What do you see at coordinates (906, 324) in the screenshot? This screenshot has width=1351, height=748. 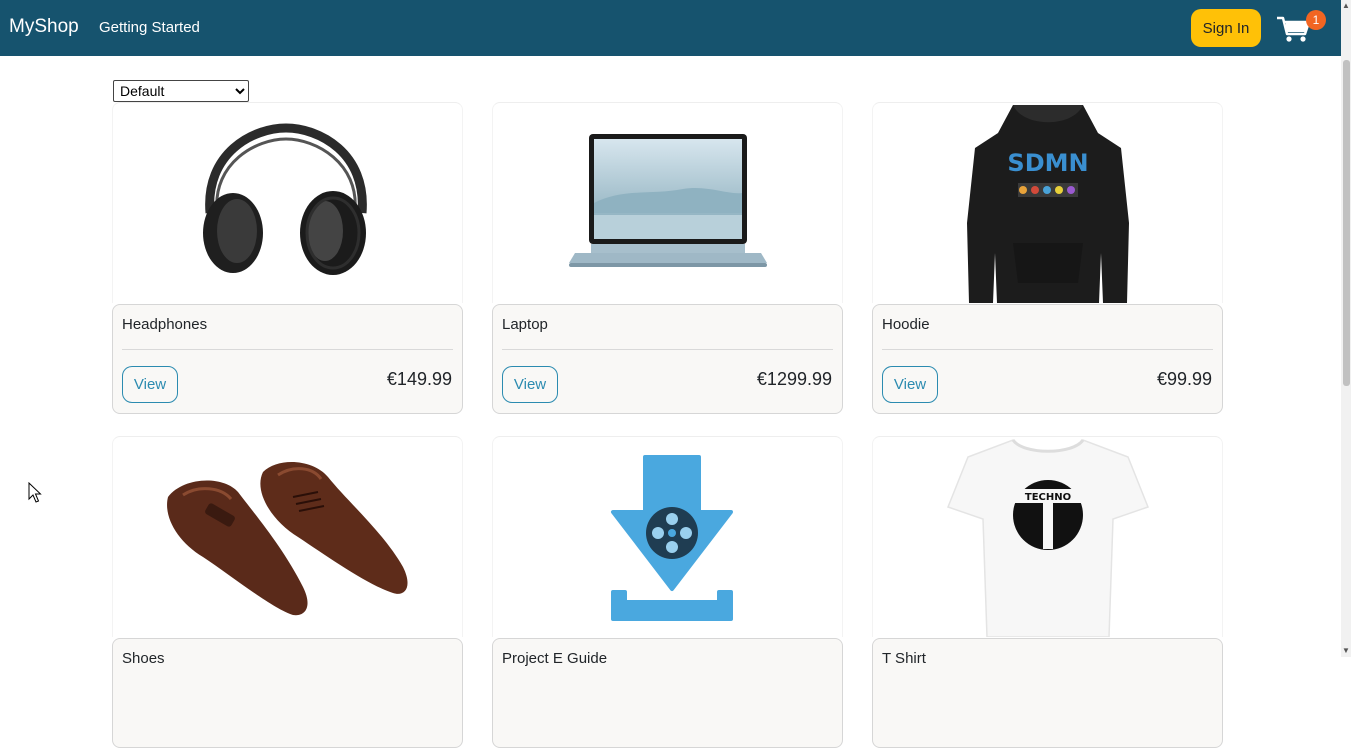 I see `product-name: Hoodie` at bounding box center [906, 324].